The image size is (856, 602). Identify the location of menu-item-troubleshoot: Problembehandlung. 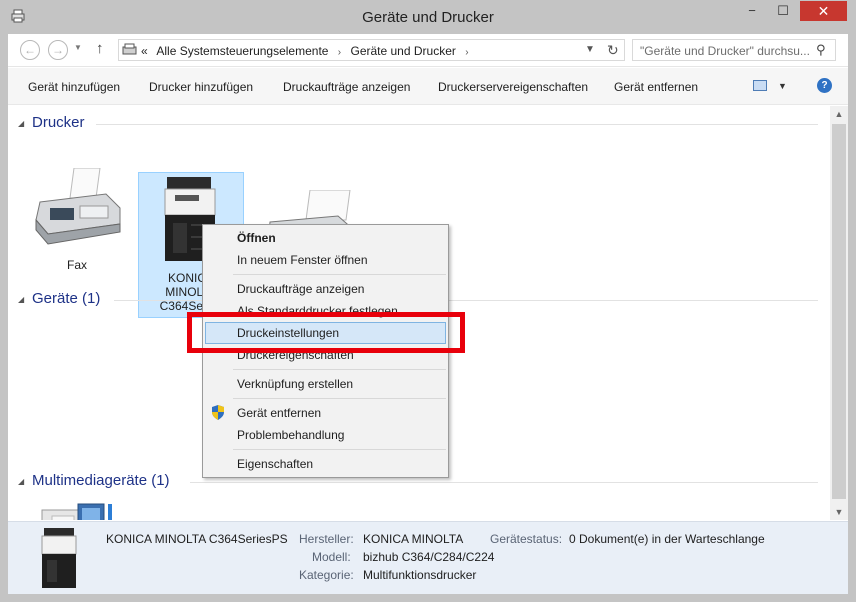
(325, 435).